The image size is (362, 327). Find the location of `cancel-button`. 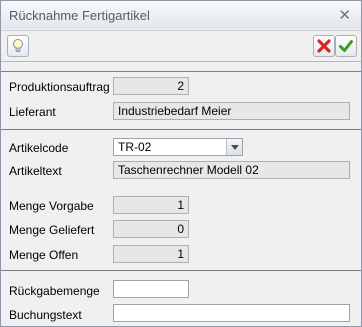

cancel-button is located at coordinates (324, 46).